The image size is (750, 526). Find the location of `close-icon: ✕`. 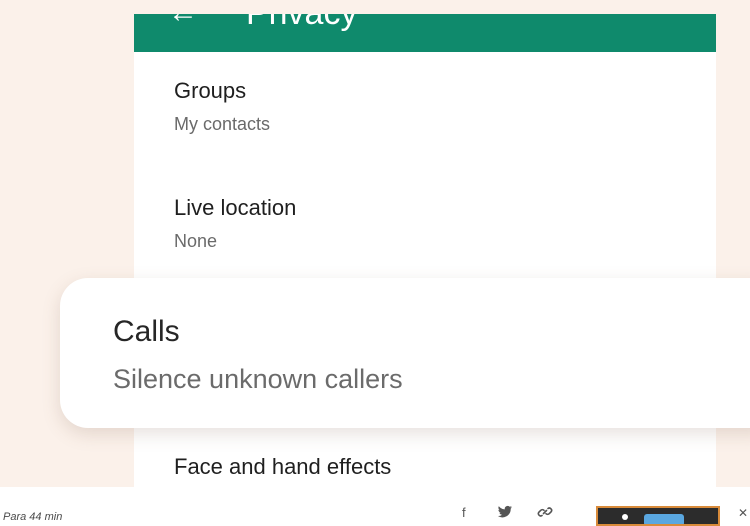

close-icon: ✕ is located at coordinates (743, 513).